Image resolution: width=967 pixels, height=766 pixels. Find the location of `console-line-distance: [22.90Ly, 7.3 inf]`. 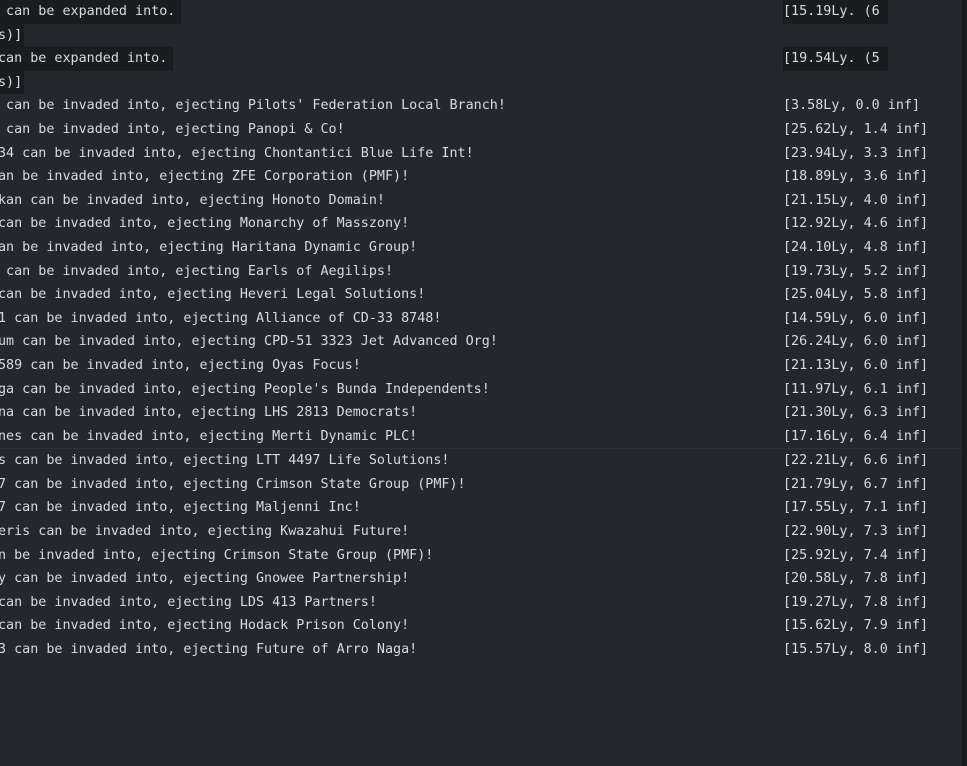

console-line-distance: [22.90Ly, 7.3 inf] is located at coordinates (856, 532).